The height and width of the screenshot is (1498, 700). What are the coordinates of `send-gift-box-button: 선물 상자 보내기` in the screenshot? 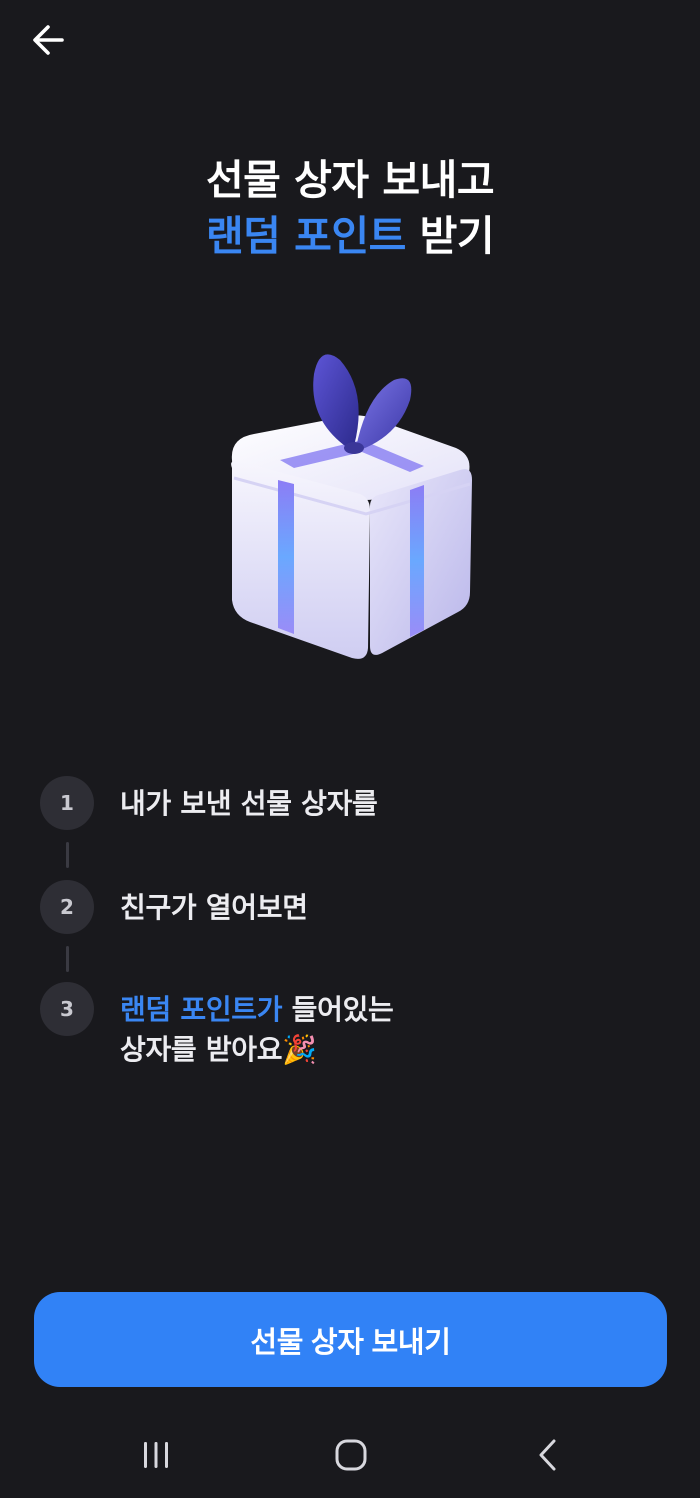 It's located at (350, 1339).